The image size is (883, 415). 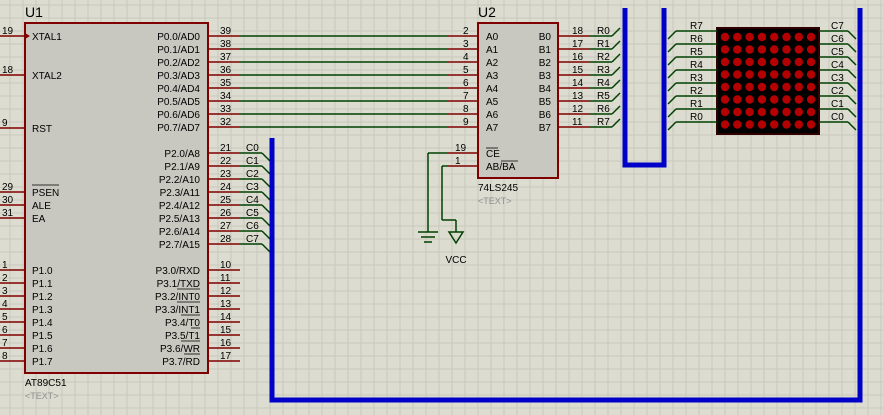 I want to click on u2-pin-name: B6, so click(x=545, y=115).